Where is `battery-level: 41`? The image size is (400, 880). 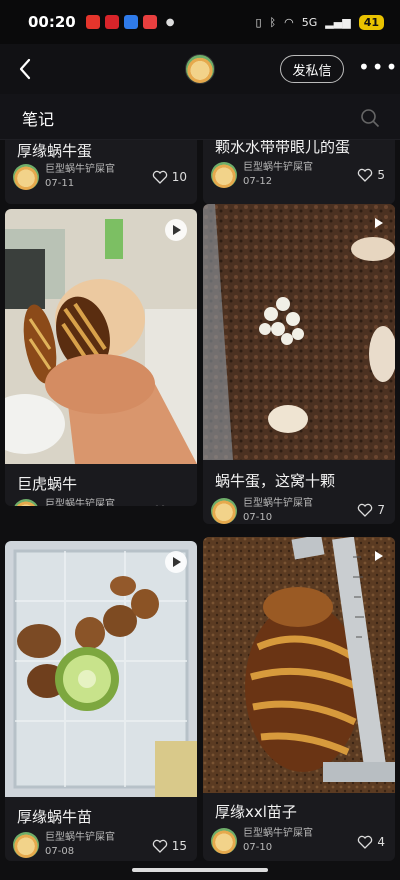 battery-level: 41 is located at coordinates (371, 22).